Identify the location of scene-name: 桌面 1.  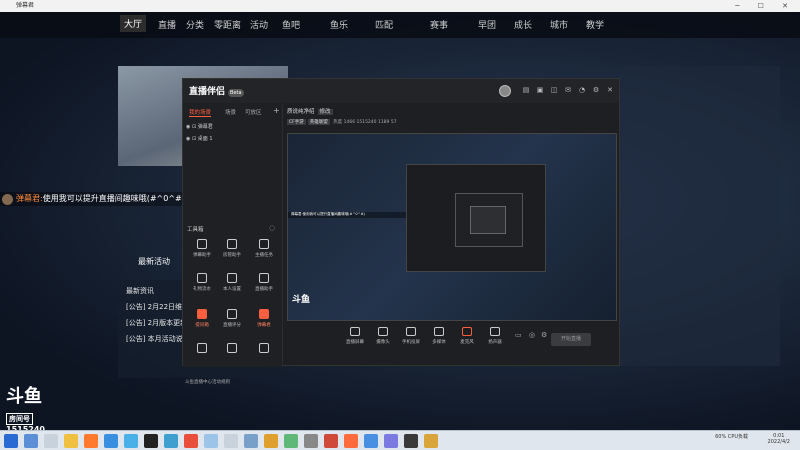
(205, 139).